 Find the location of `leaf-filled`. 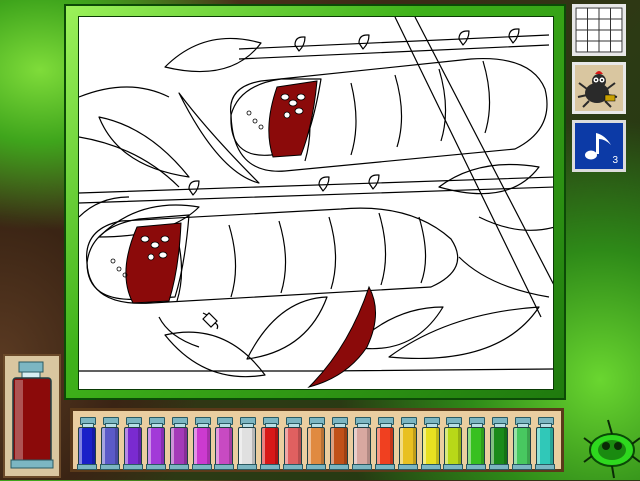

leaf-filled is located at coordinates (342, 336).